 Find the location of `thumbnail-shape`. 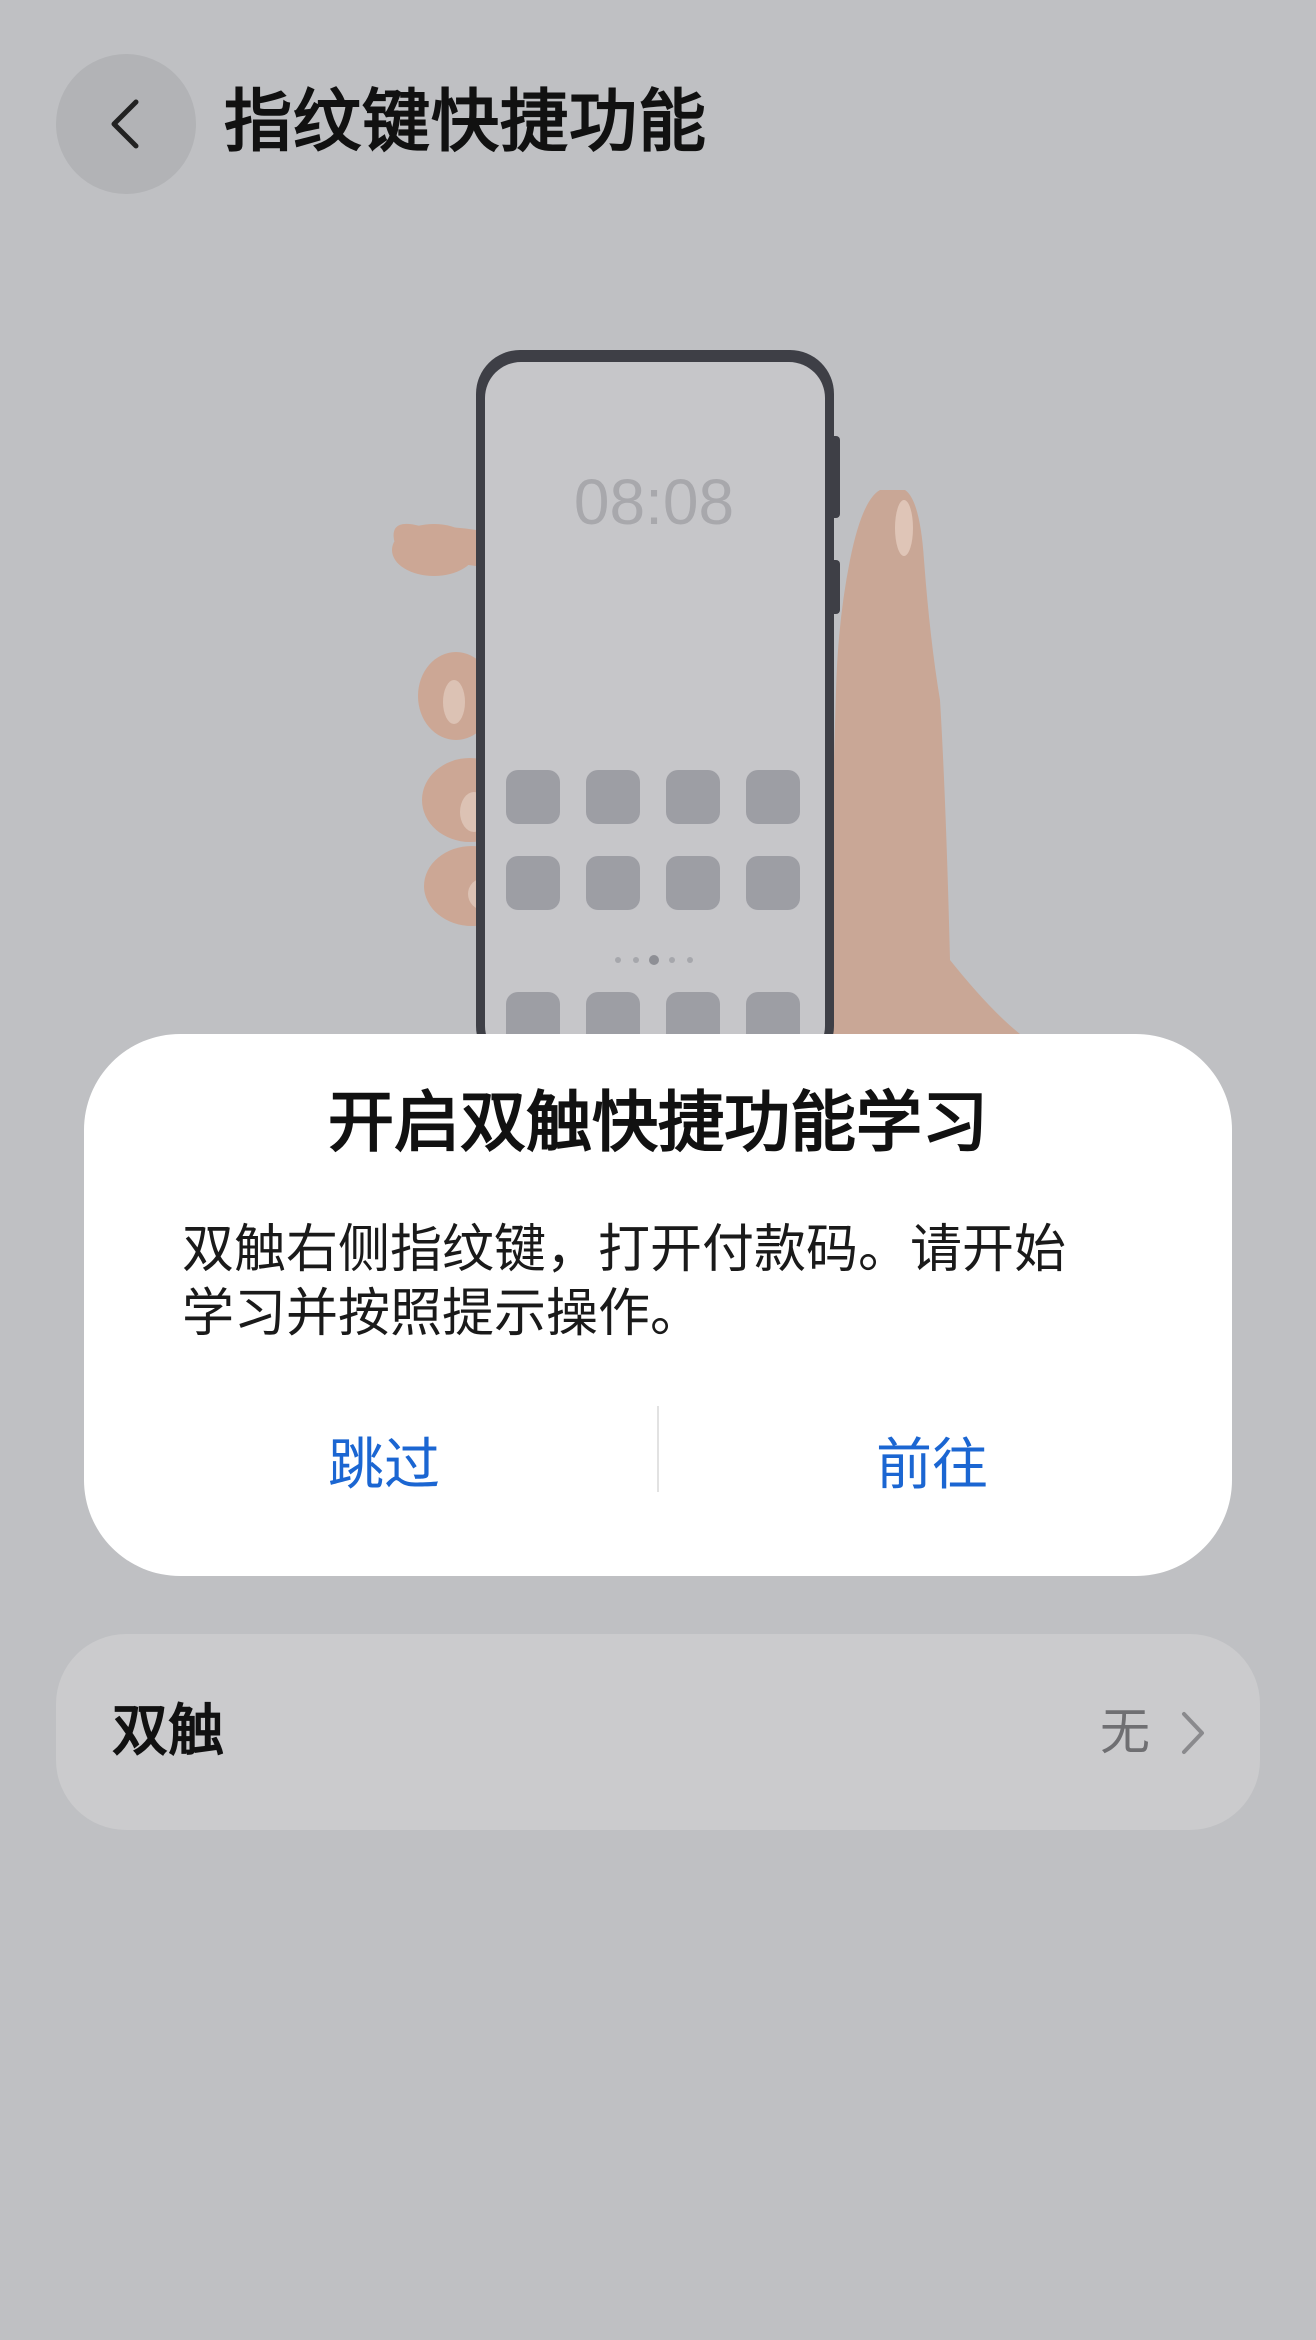

thumbnail-shape is located at coordinates (904, 528).